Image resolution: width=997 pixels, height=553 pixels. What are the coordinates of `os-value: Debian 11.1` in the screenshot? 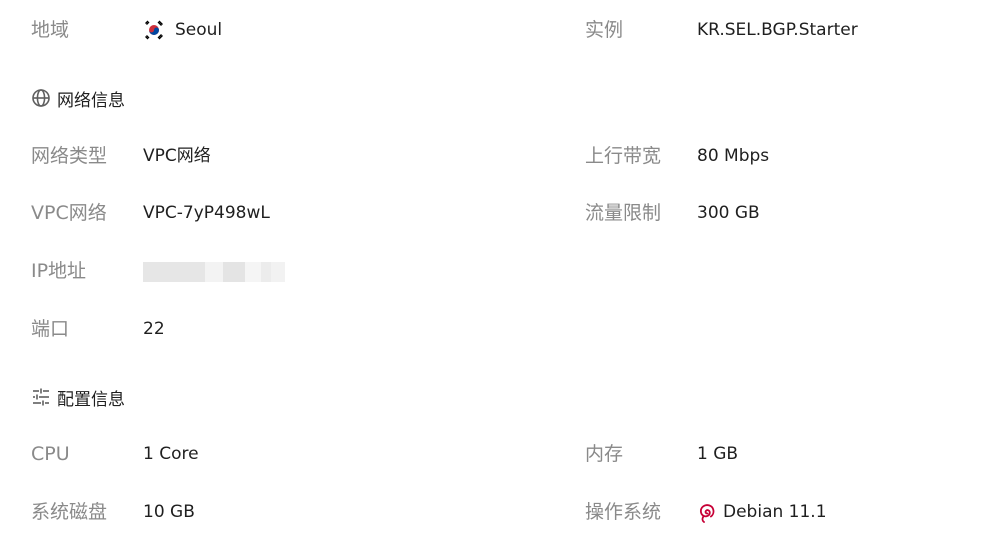 It's located at (762, 512).